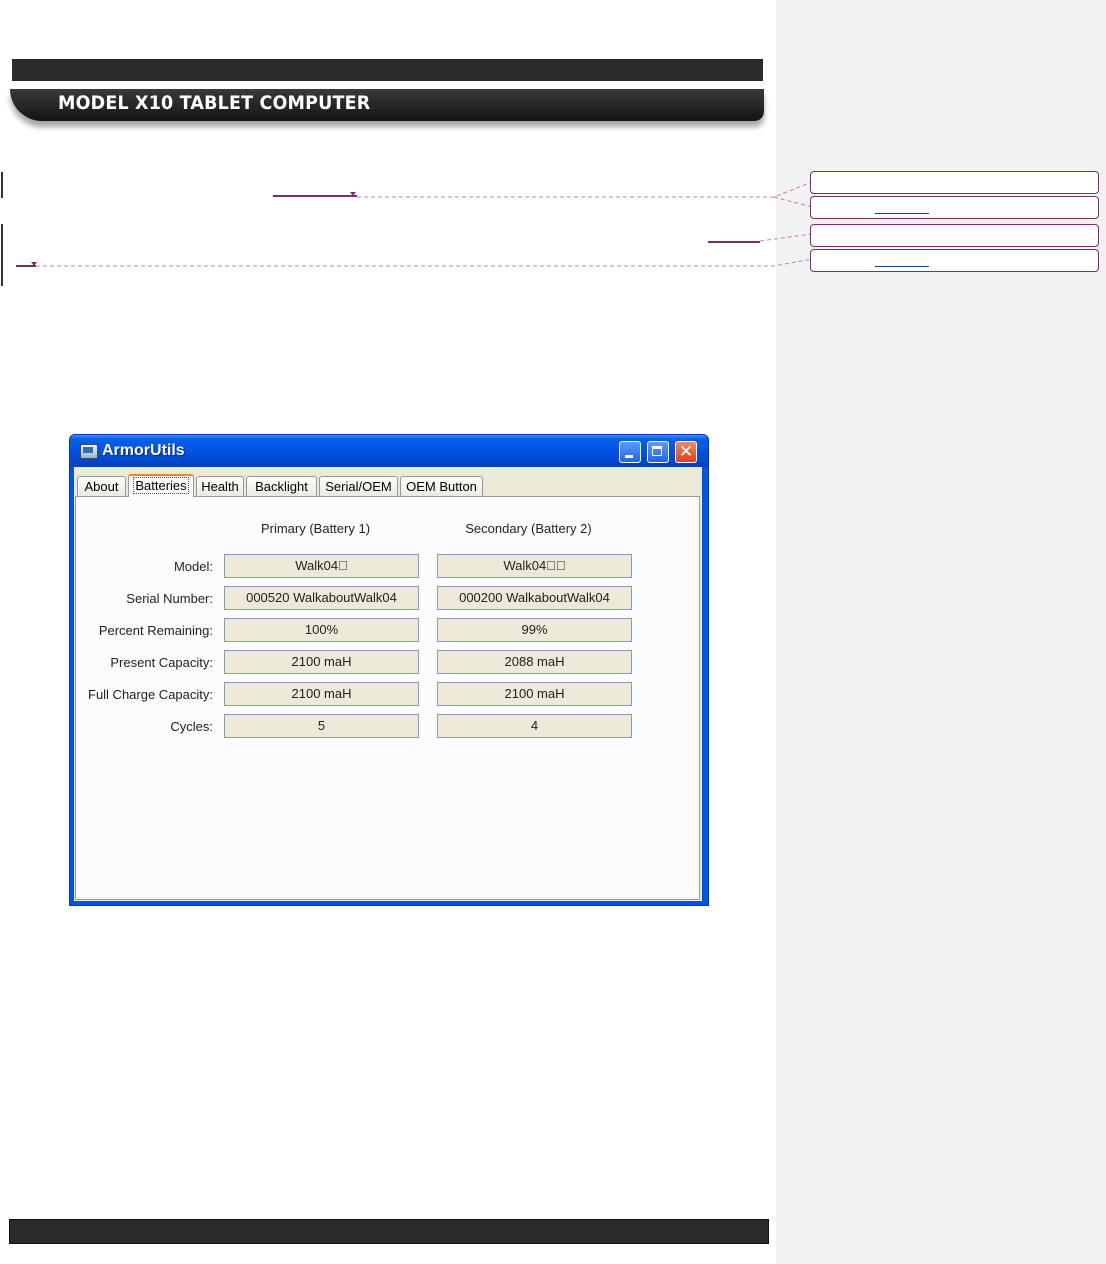  What do you see at coordinates (389, 451) in the screenshot?
I see `window-titlebar: ArmorUtils ✕` at bounding box center [389, 451].